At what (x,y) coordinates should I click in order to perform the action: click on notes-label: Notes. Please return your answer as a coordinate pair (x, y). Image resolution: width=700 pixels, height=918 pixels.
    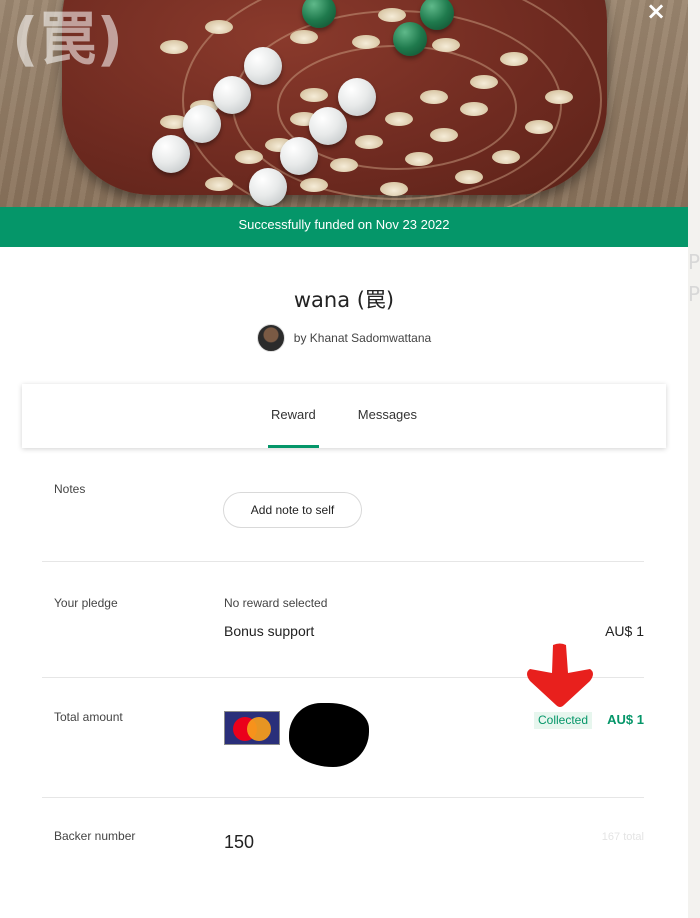
    Looking at the image, I should click on (70, 489).